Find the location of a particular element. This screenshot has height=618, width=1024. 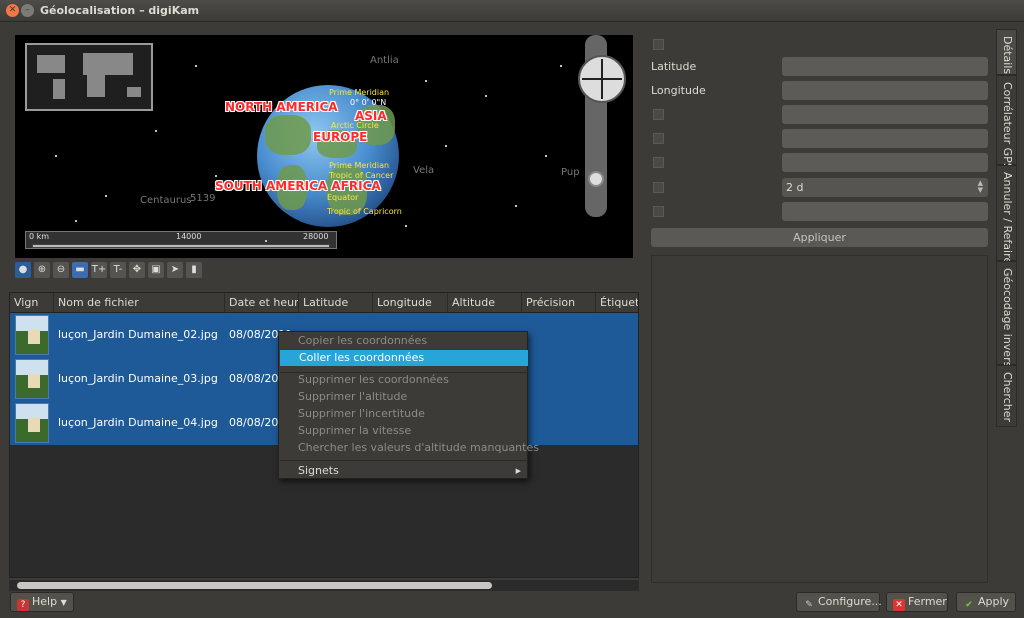

column-header-datetime: Date et heure is located at coordinates (262, 303).